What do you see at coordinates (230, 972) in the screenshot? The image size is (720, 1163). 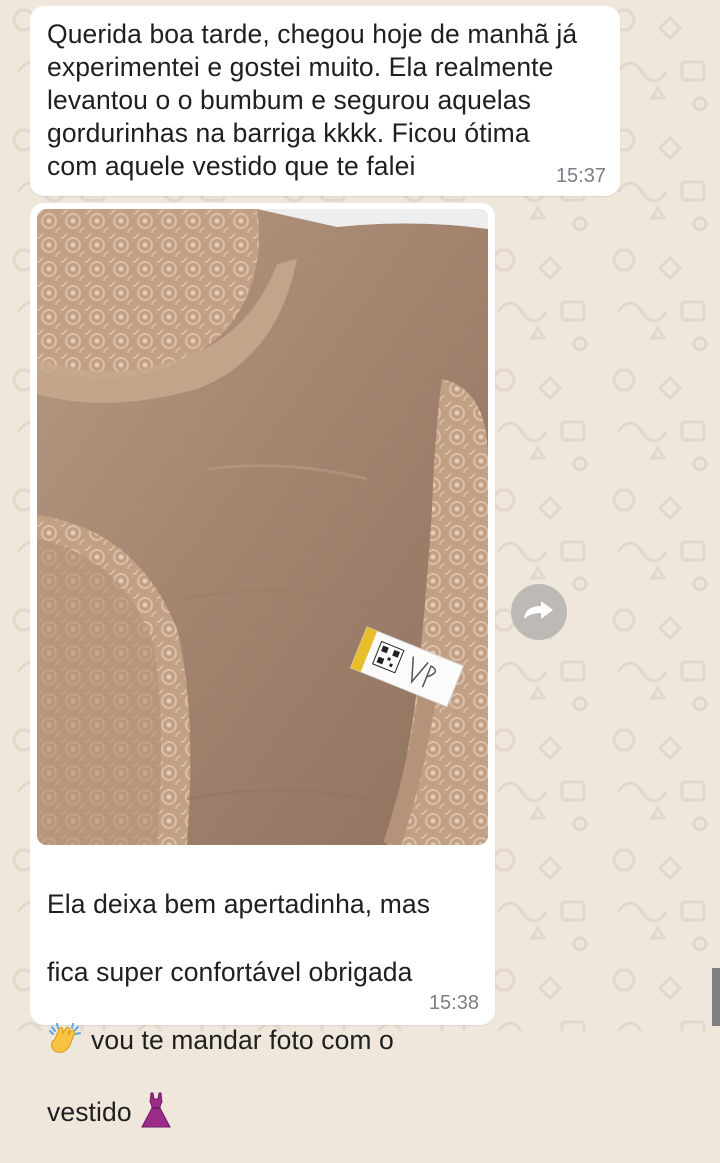 I see `caption-line-2: fica super confortável obrigada` at bounding box center [230, 972].